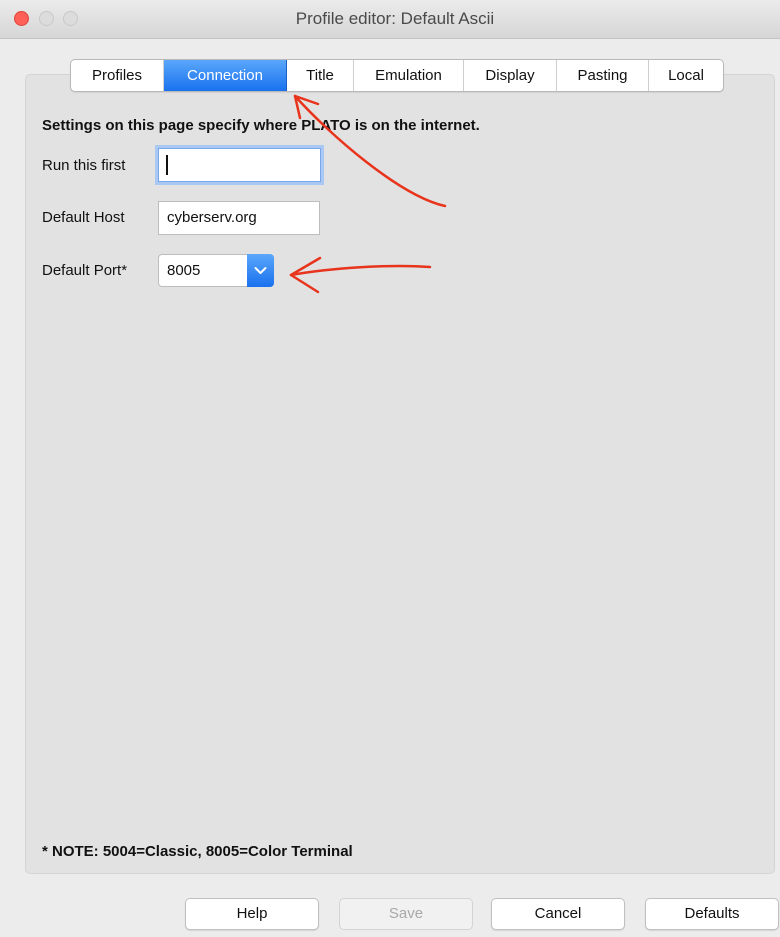  I want to click on tab-local: Local, so click(686, 75).